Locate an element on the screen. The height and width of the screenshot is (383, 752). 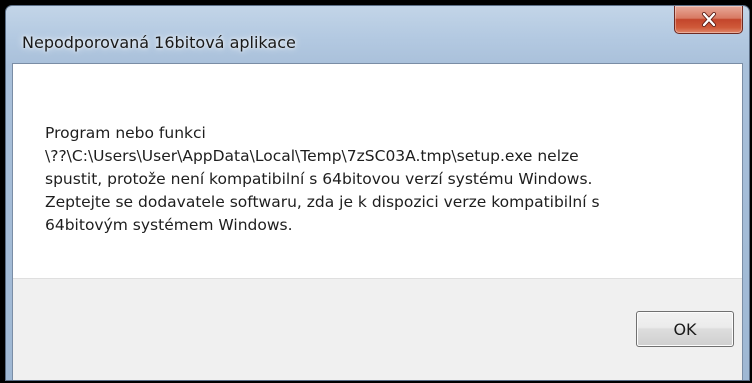
message-line: Program nebo funkci is located at coordinates (125, 133).